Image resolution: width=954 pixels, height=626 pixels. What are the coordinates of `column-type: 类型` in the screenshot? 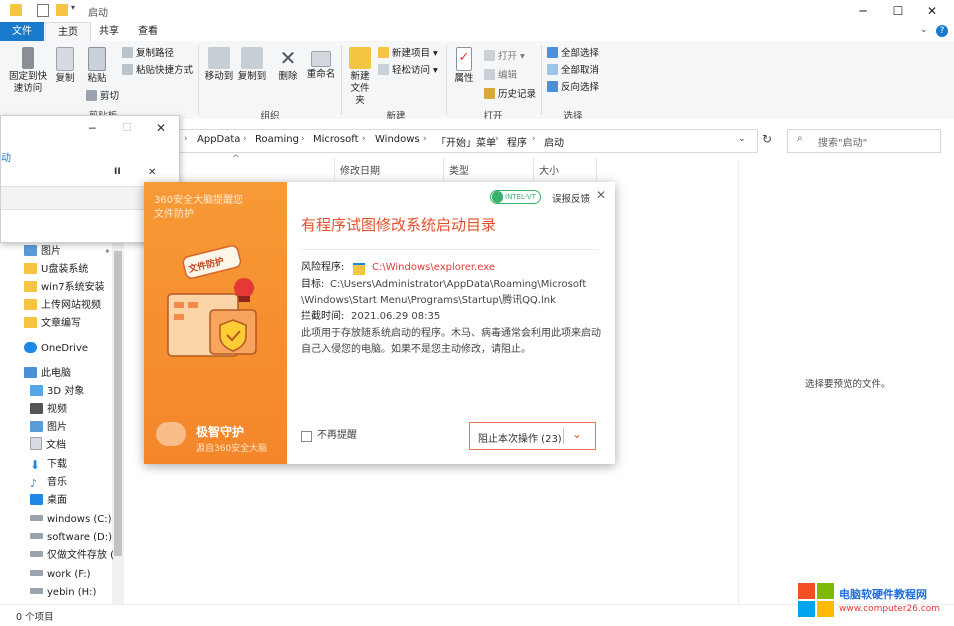 It's located at (459, 169).